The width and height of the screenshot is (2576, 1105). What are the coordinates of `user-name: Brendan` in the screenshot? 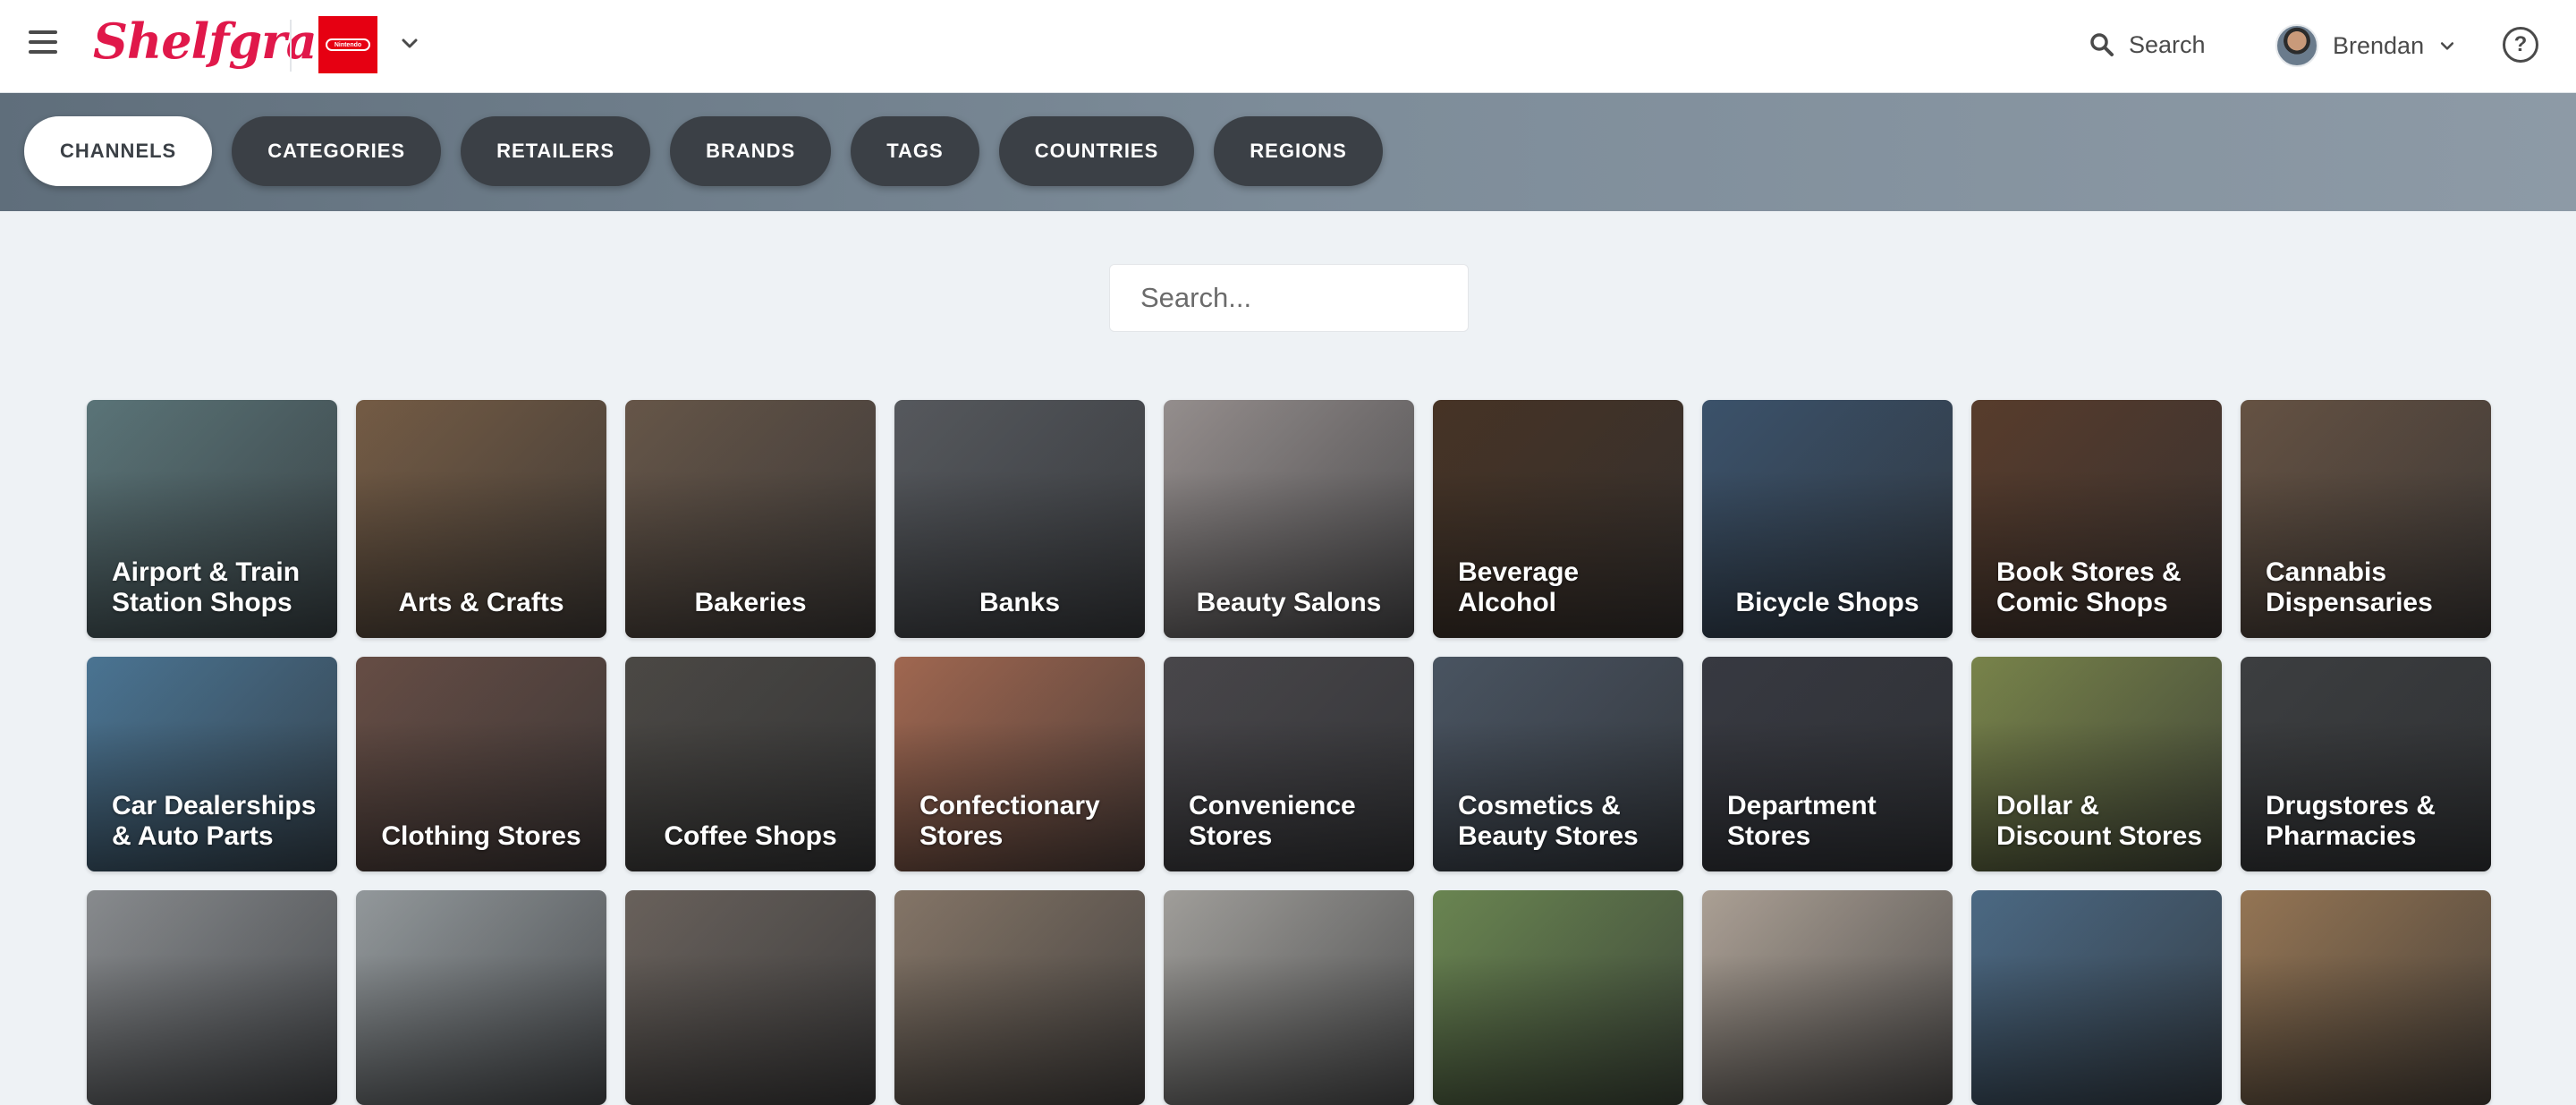 It's located at (2379, 45).